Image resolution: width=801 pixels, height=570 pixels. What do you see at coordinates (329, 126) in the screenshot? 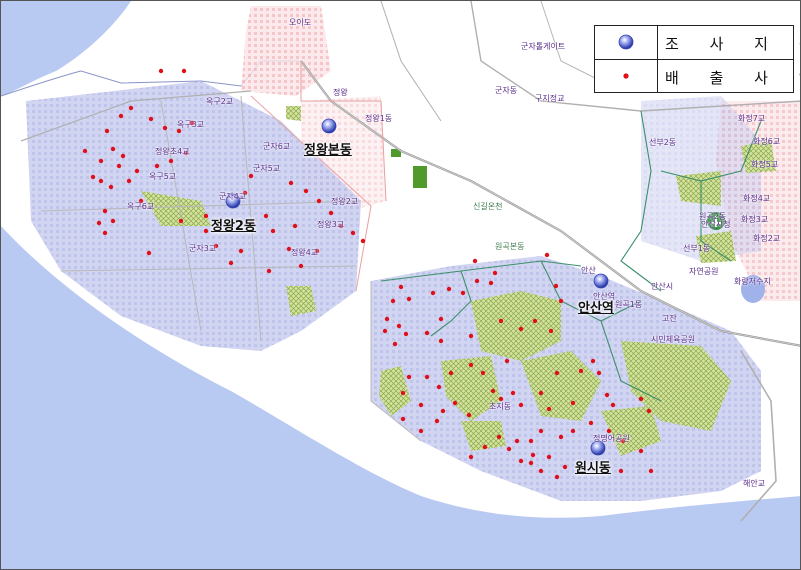
I see `survey-site-marker-jeongwangbon` at bounding box center [329, 126].